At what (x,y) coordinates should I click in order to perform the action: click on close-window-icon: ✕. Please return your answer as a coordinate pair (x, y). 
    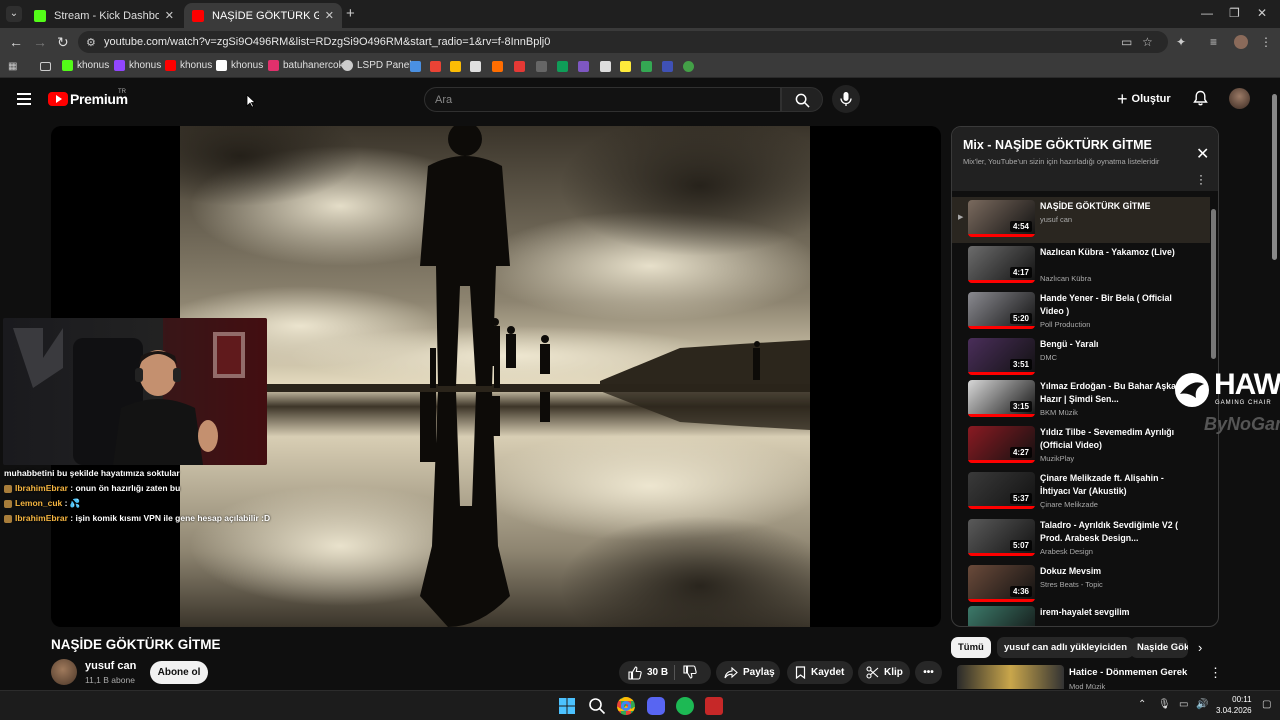
    Looking at the image, I should click on (1262, 13).